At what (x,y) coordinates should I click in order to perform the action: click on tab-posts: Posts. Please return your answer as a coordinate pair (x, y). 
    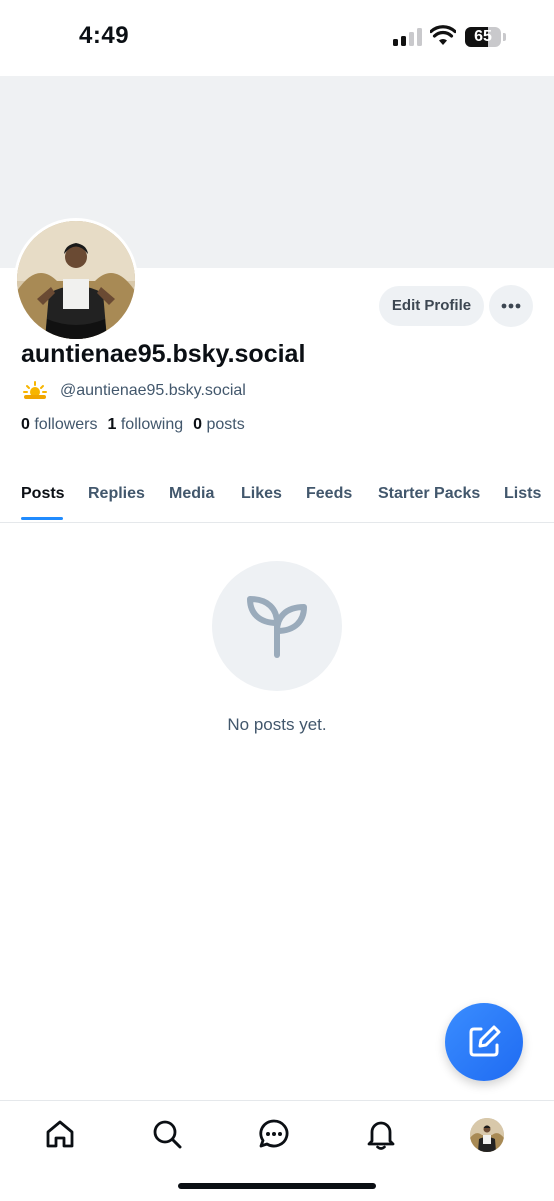
    Looking at the image, I should click on (43, 494).